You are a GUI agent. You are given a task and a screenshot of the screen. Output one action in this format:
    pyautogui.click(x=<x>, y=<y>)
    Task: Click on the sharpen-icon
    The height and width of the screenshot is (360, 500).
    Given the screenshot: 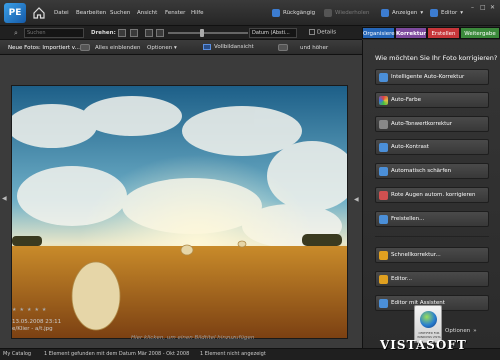 What is the action you would take?
    pyautogui.click(x=383, y=171)
    